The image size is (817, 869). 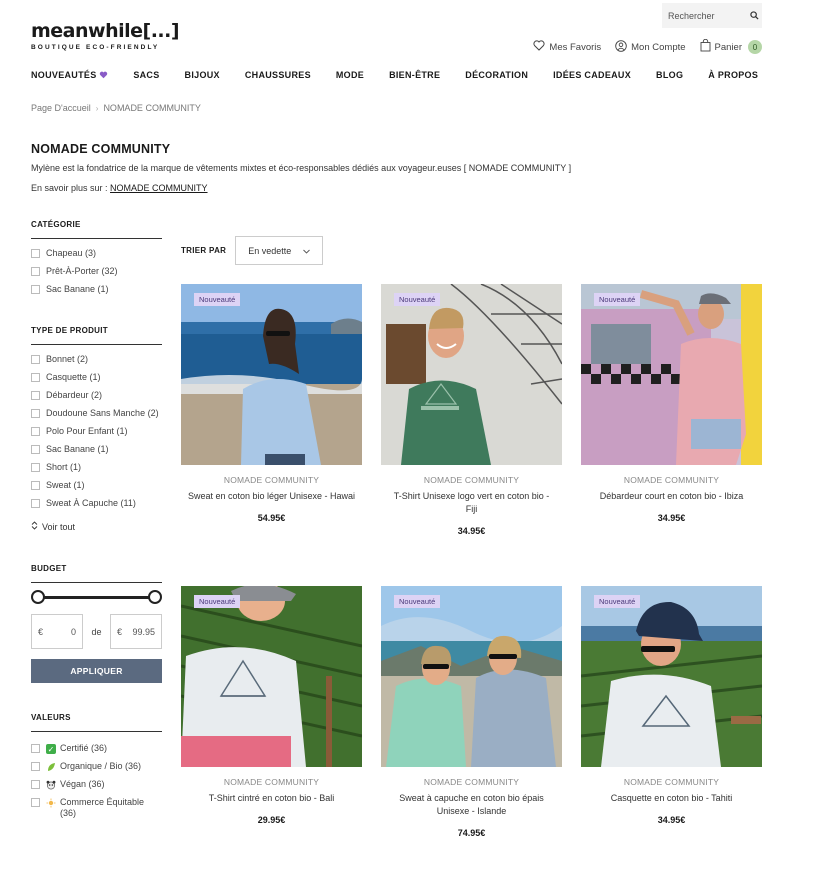 I want to click on filter-option-label: Débardeur (2), so click(x=74, y=395).